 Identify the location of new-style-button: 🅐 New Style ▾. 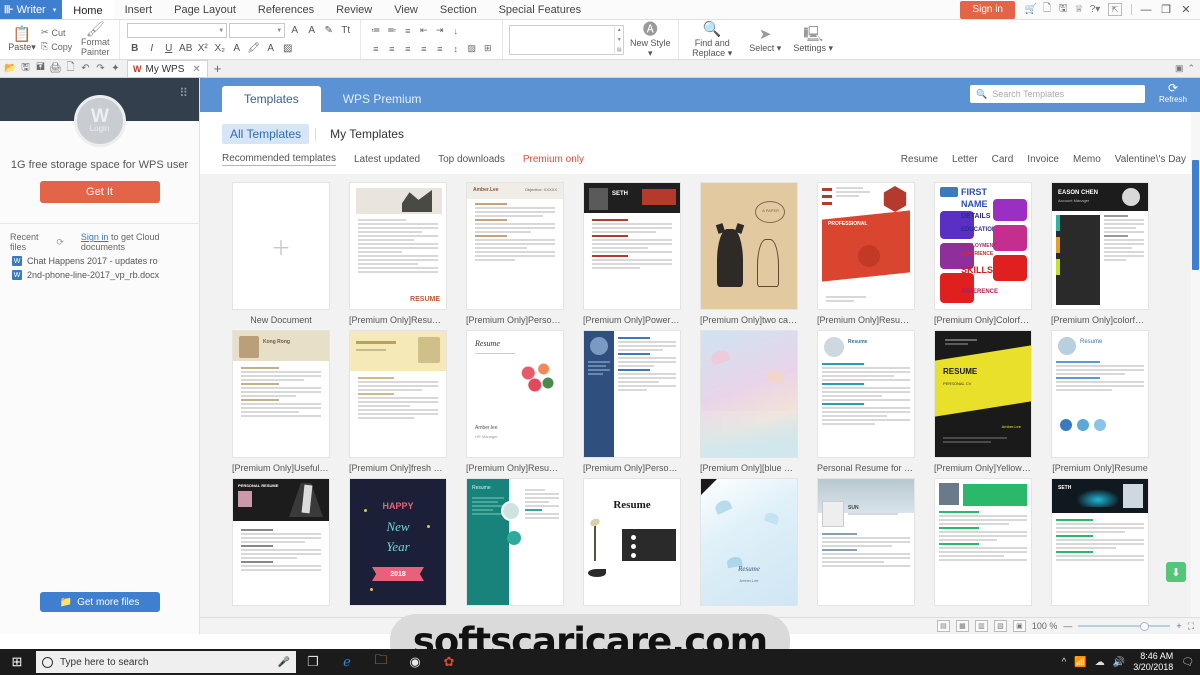
(650, 39).